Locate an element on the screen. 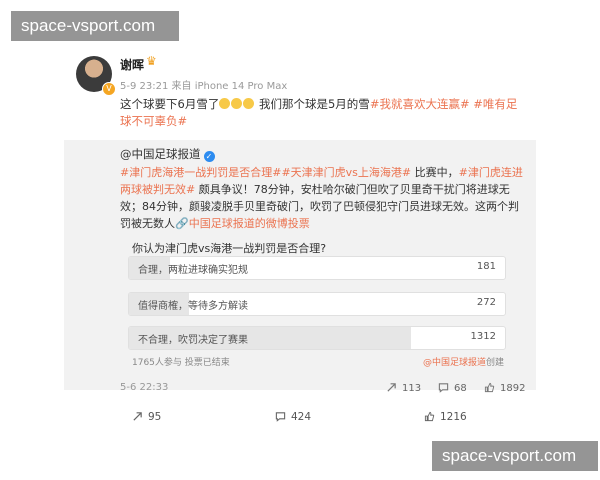 The image size is (600, 480). repost-comment-button: 68 is located at coordinates (452, 388).